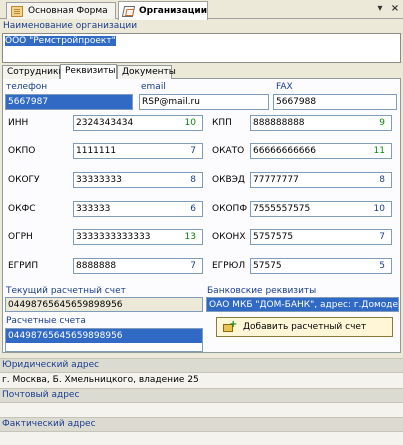  Describe the element at coordinates (204, 102) in the screenshot. I see `email-field: RSP@mail.ru` at that location.